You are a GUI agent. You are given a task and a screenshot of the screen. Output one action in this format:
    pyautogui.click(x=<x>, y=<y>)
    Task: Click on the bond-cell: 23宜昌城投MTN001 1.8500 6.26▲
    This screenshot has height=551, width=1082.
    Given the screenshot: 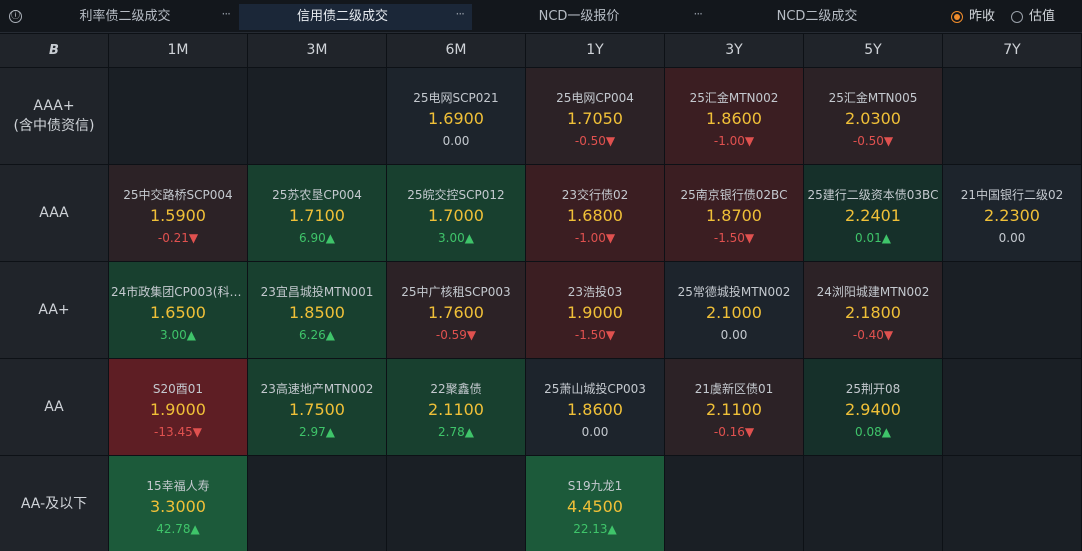 What is the action you would take?
    pyautogui.click(x=317, y=310)
    